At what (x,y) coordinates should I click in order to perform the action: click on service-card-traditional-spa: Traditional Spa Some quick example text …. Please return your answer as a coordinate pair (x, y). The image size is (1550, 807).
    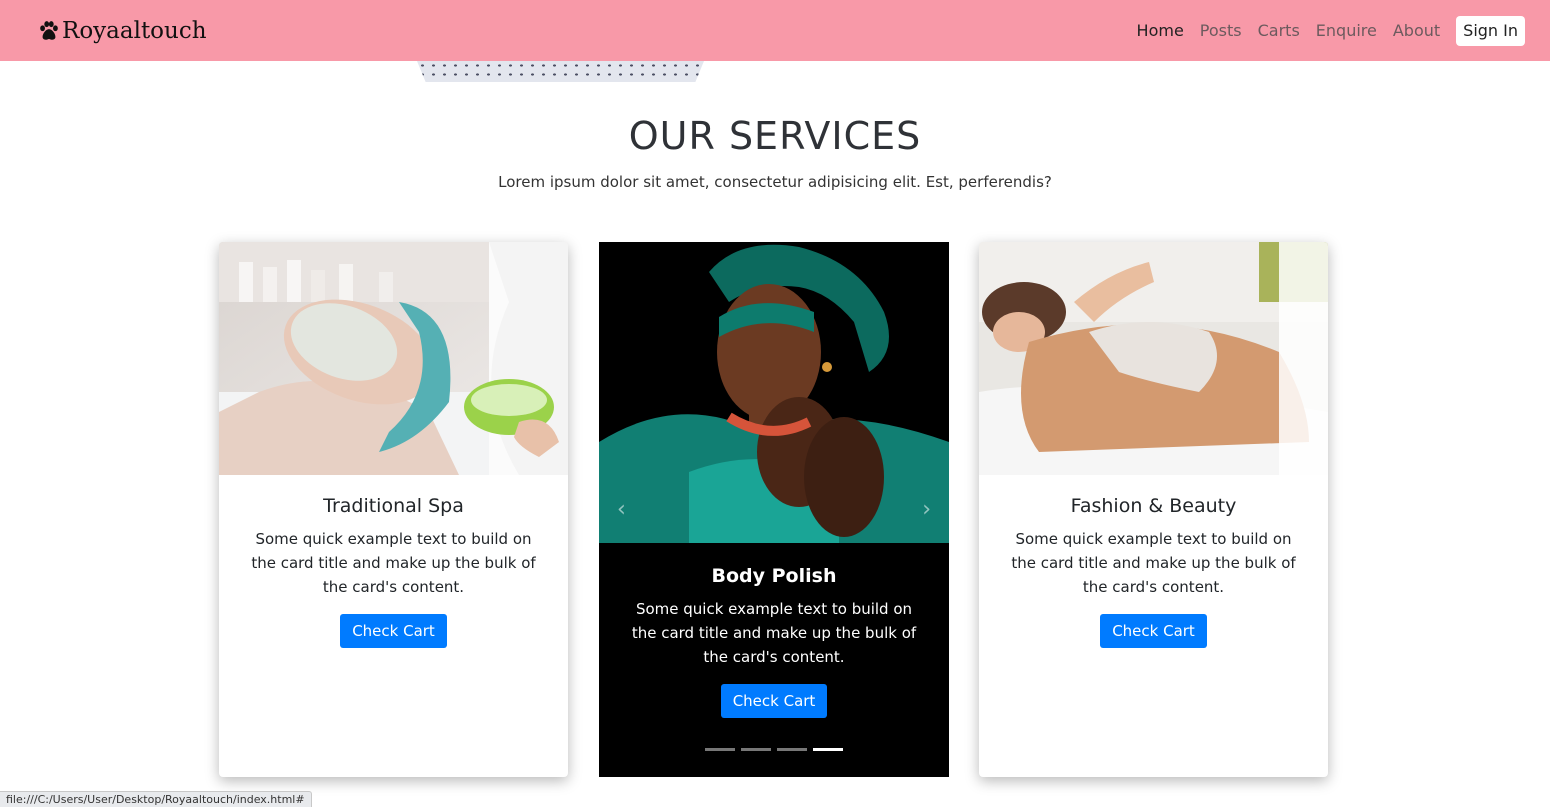
    Looking at the image, I should click on (393, 509).